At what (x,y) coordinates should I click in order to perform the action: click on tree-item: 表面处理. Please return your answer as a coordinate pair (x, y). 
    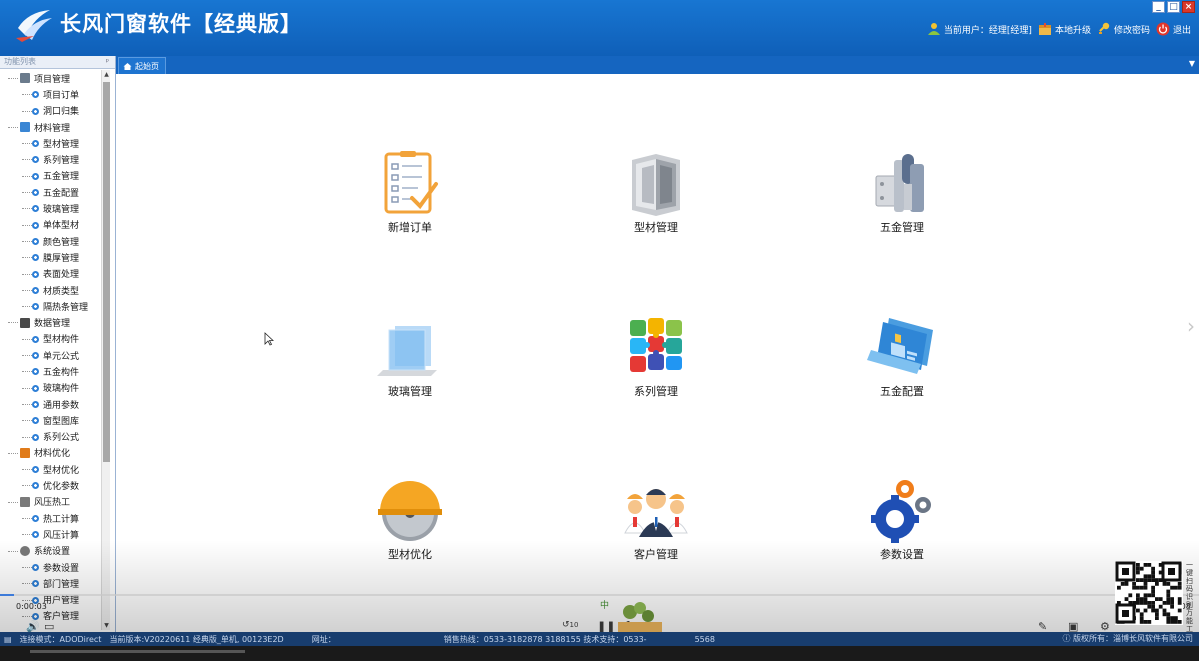
    Looking at the image, I should click on (50, 274).